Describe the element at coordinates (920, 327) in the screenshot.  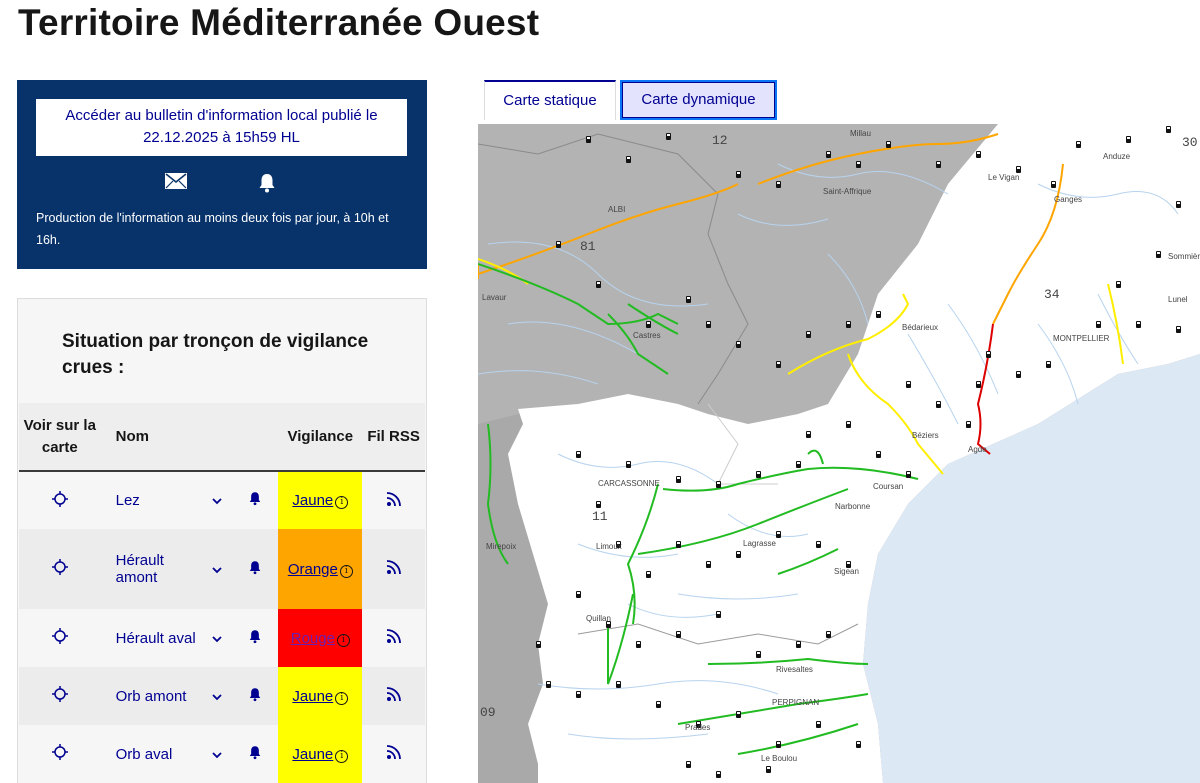
I see `town-label: Bédarieux` at that location.